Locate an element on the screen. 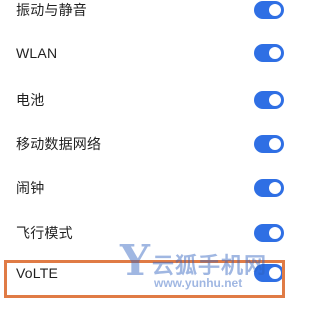 Image resolution: width=320 pixels, height=312 pixels. setting-row-mobile-data: 移动数据网络 is located at coordinates (150, 144).